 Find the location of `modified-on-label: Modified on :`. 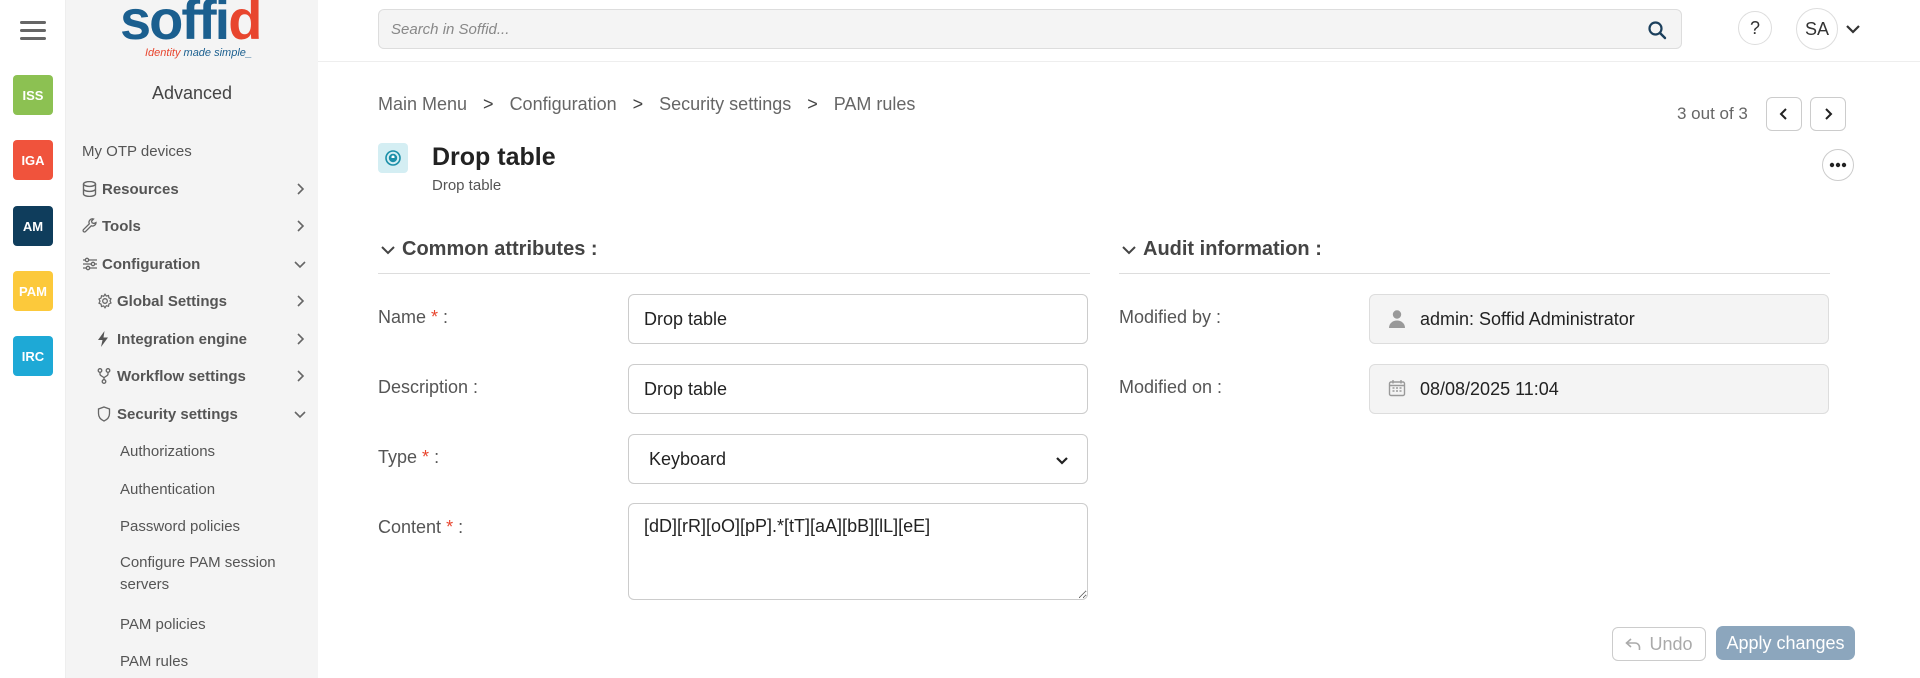

modified-on-label: Modified on : is located at coordinates (1171, 387).